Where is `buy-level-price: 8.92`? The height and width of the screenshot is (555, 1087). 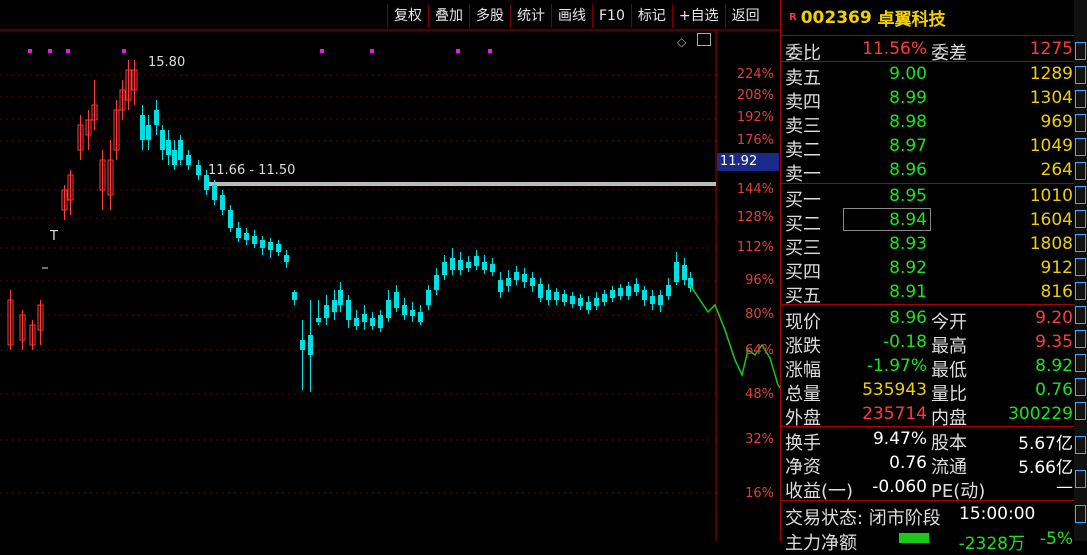 buy-level-price: 8.92 is located at coordinates (908, 268).